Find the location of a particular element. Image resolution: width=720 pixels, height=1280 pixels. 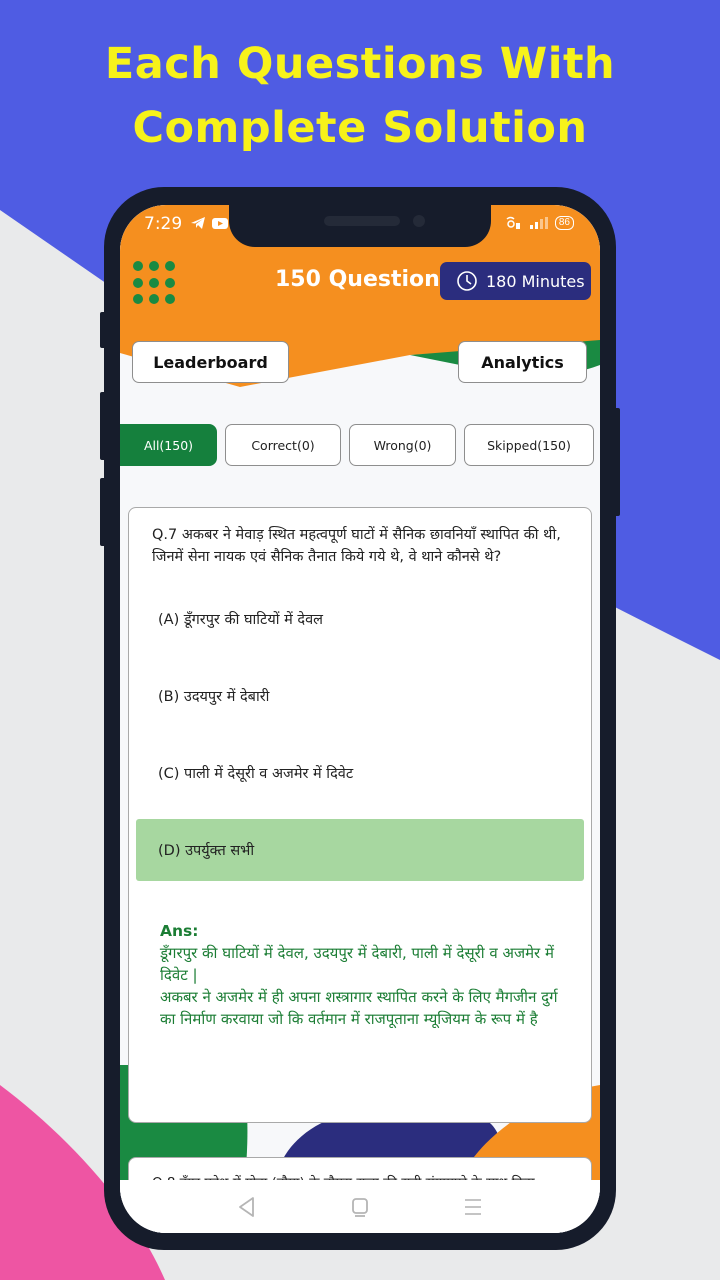

filter-skipped: Skipped(150) is located at coordinates (529, 445).